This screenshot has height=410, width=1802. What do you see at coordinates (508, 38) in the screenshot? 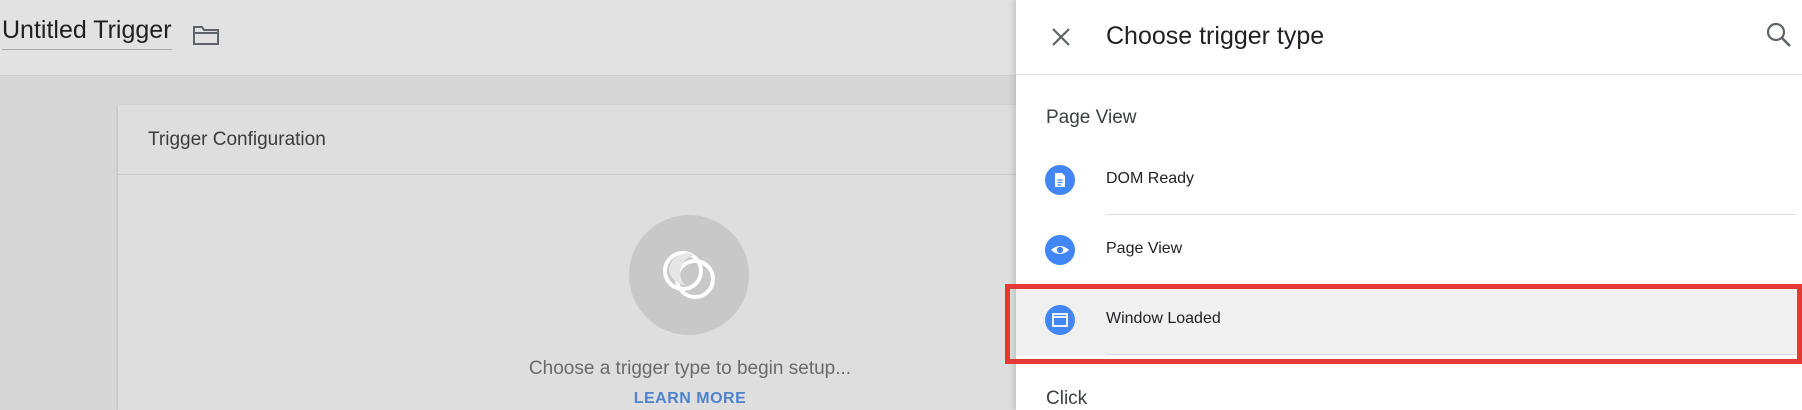
I see `editor-header: Untitled Trigger` at bounding box center [508, 38].